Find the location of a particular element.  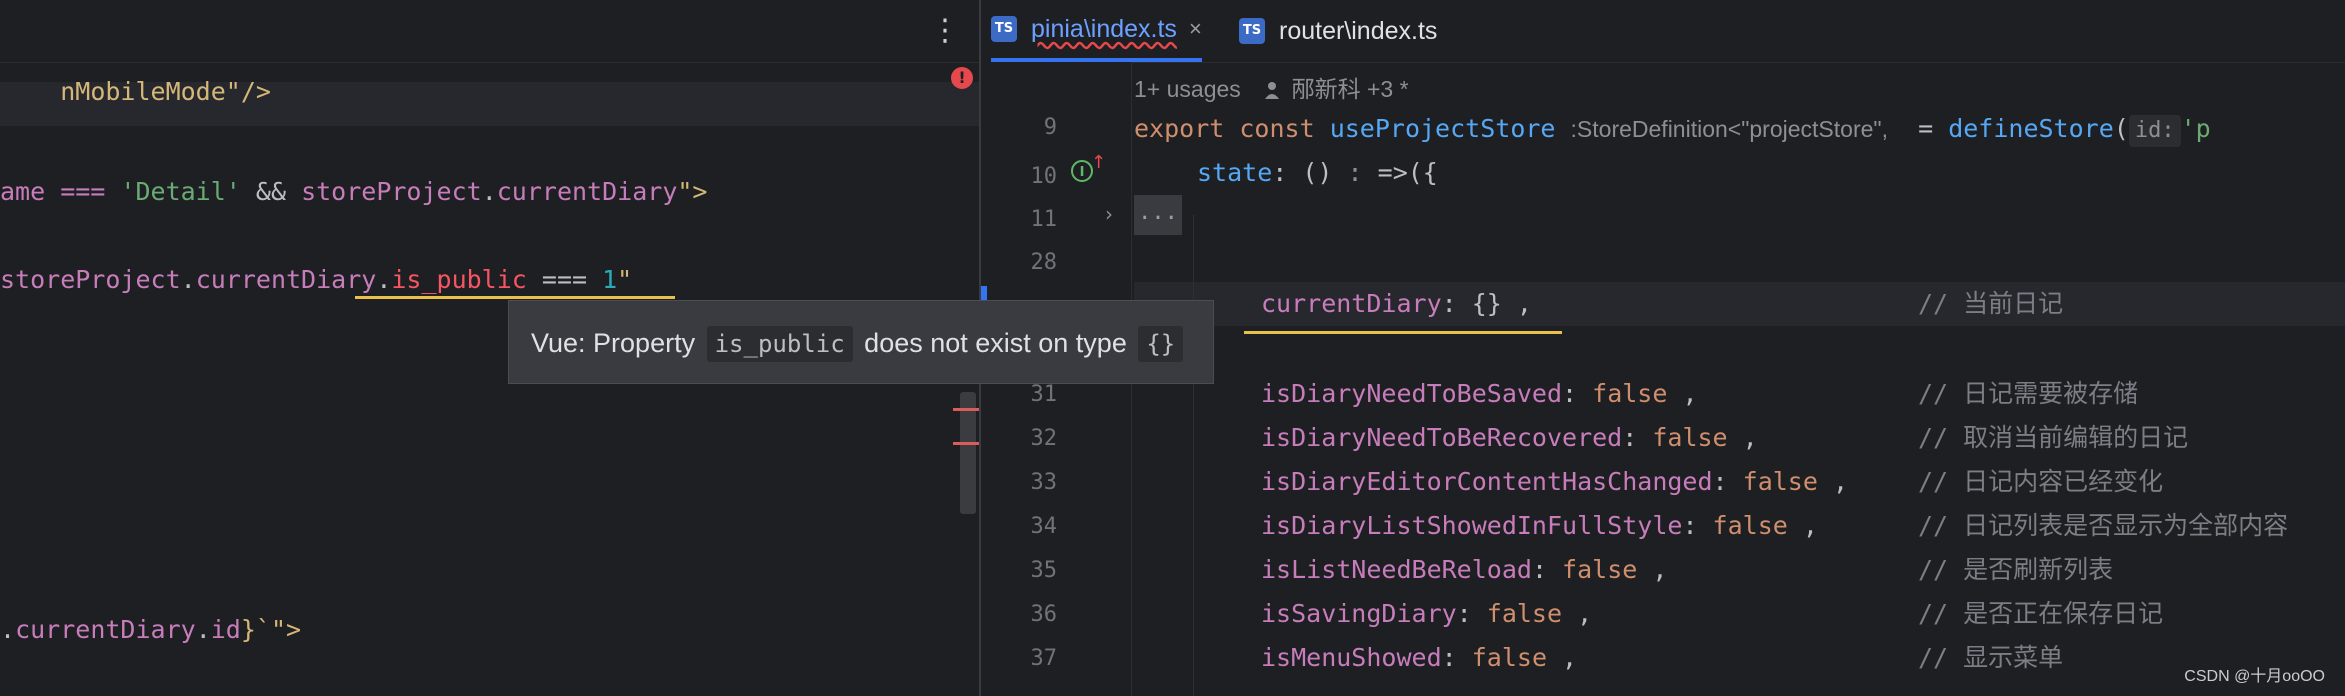

code-line: state: () : =>({ is located at coordinates (1317, 173).